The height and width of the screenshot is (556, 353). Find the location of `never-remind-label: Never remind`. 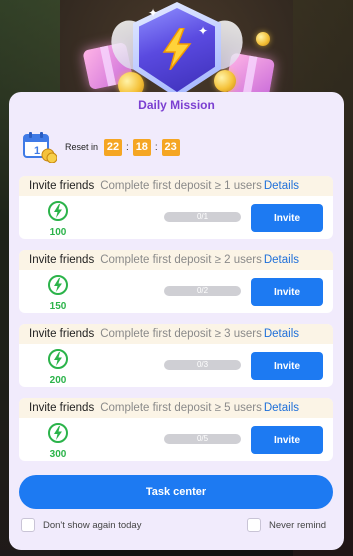

never-remind-label: Never remind is located at coordinates (298, 525).